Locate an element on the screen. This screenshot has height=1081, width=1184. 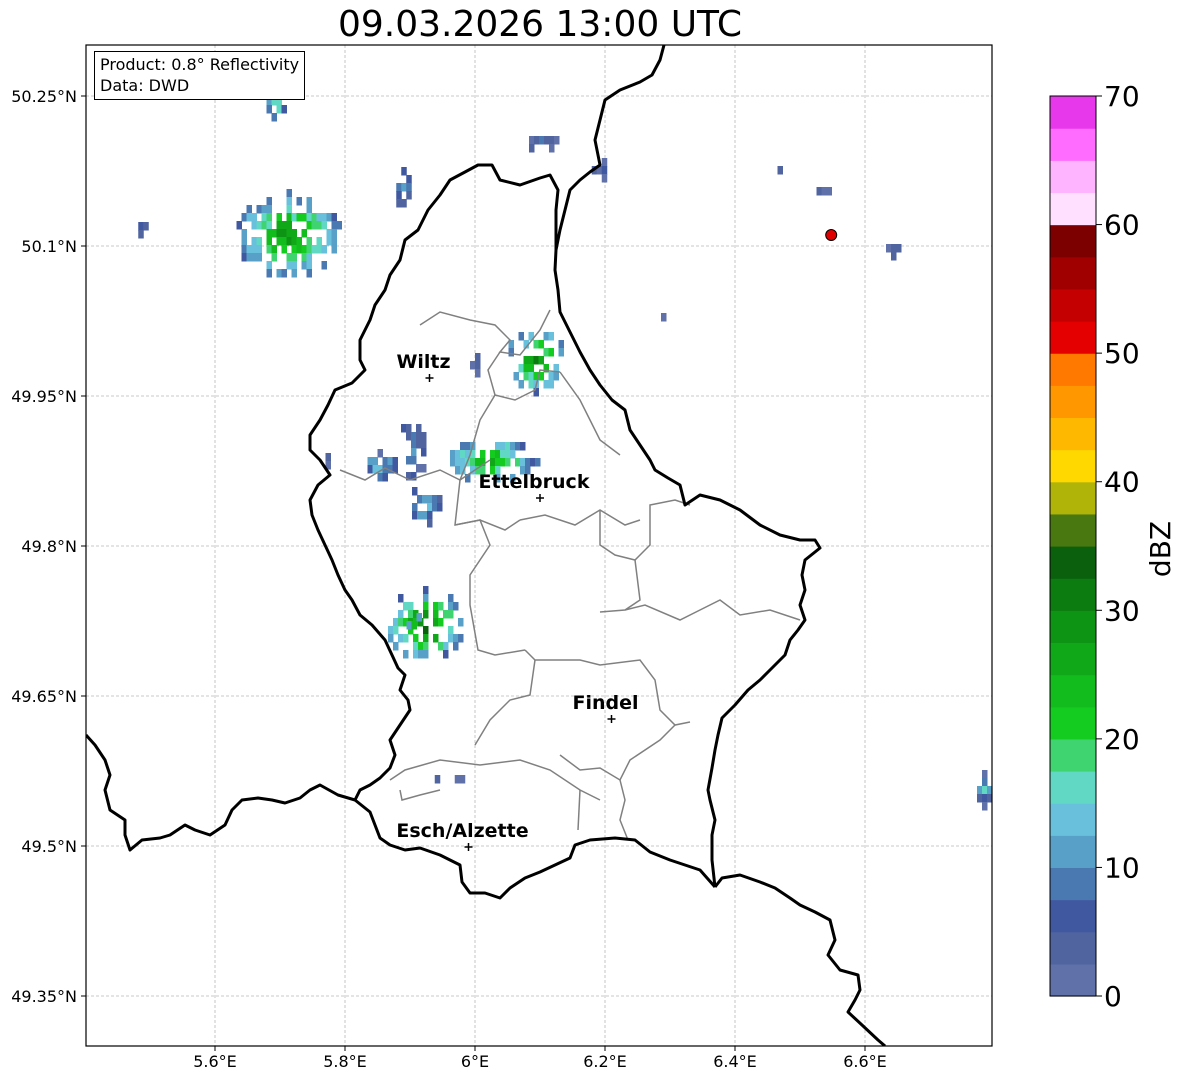
lat-tick-label: 49.65°N is located at coordinates (44, 696).